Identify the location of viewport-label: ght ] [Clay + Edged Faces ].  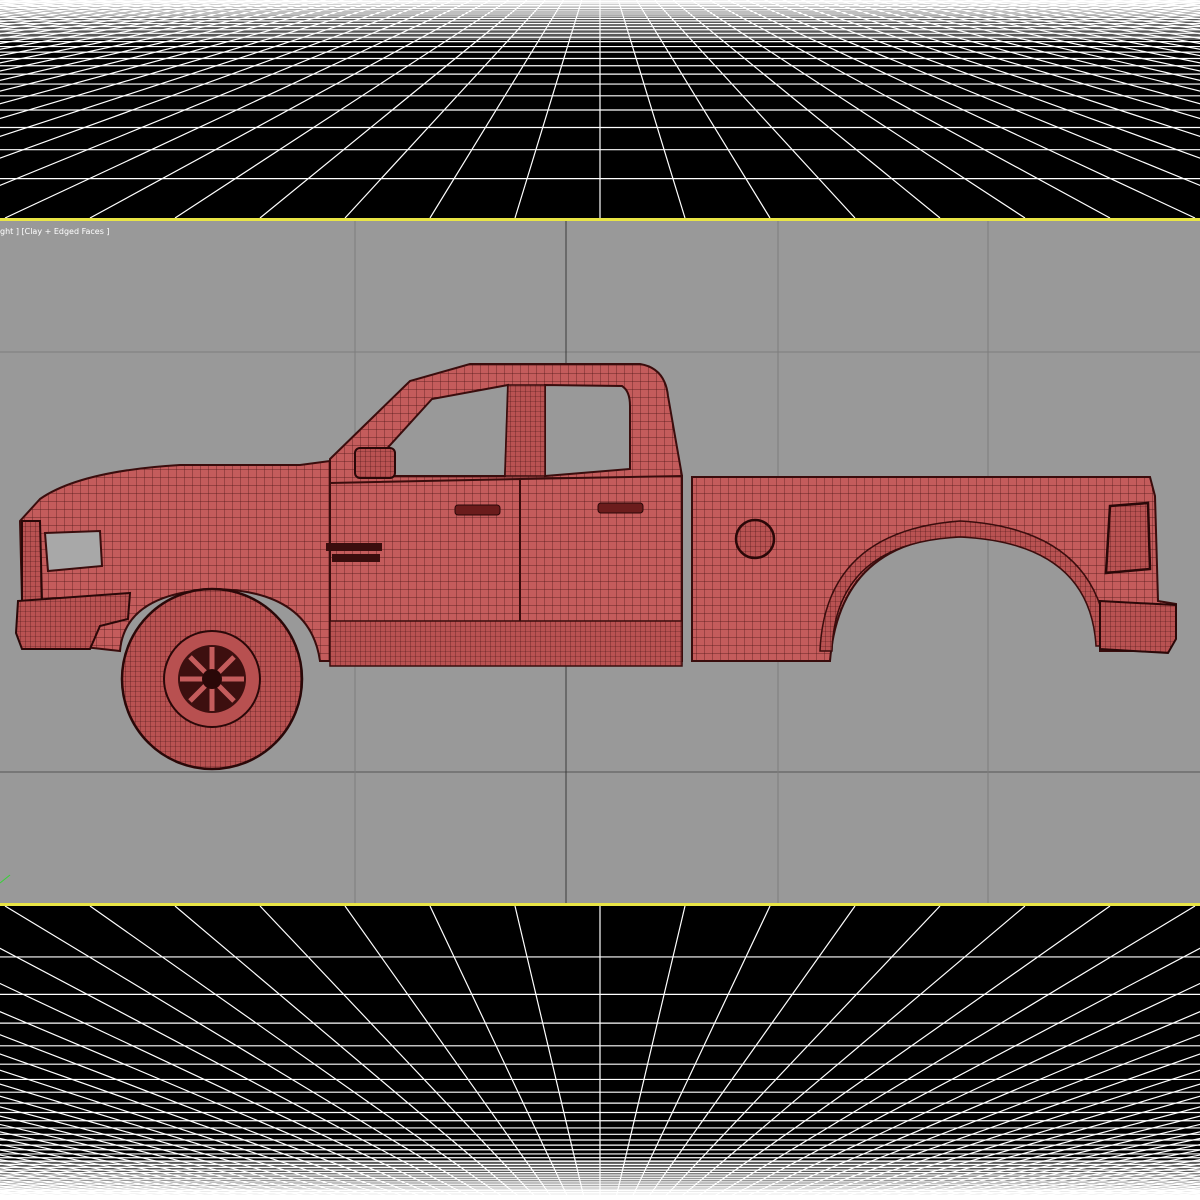
(55, 231).